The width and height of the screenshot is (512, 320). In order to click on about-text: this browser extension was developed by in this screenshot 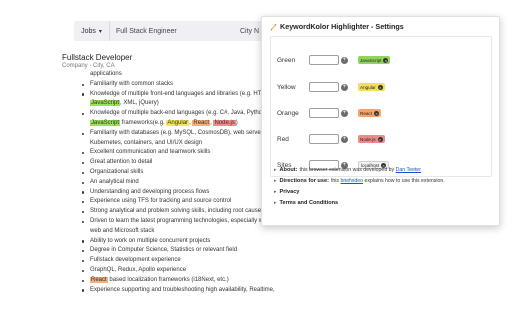, I will do `click(347, 170)`.